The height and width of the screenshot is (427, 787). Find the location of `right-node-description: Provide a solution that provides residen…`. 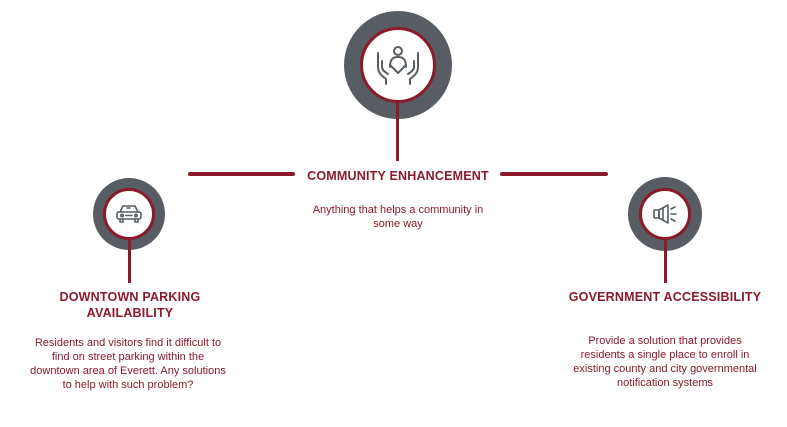

right-node-description: Provide a solution that provides residen… is located at coordinates (665, 362).